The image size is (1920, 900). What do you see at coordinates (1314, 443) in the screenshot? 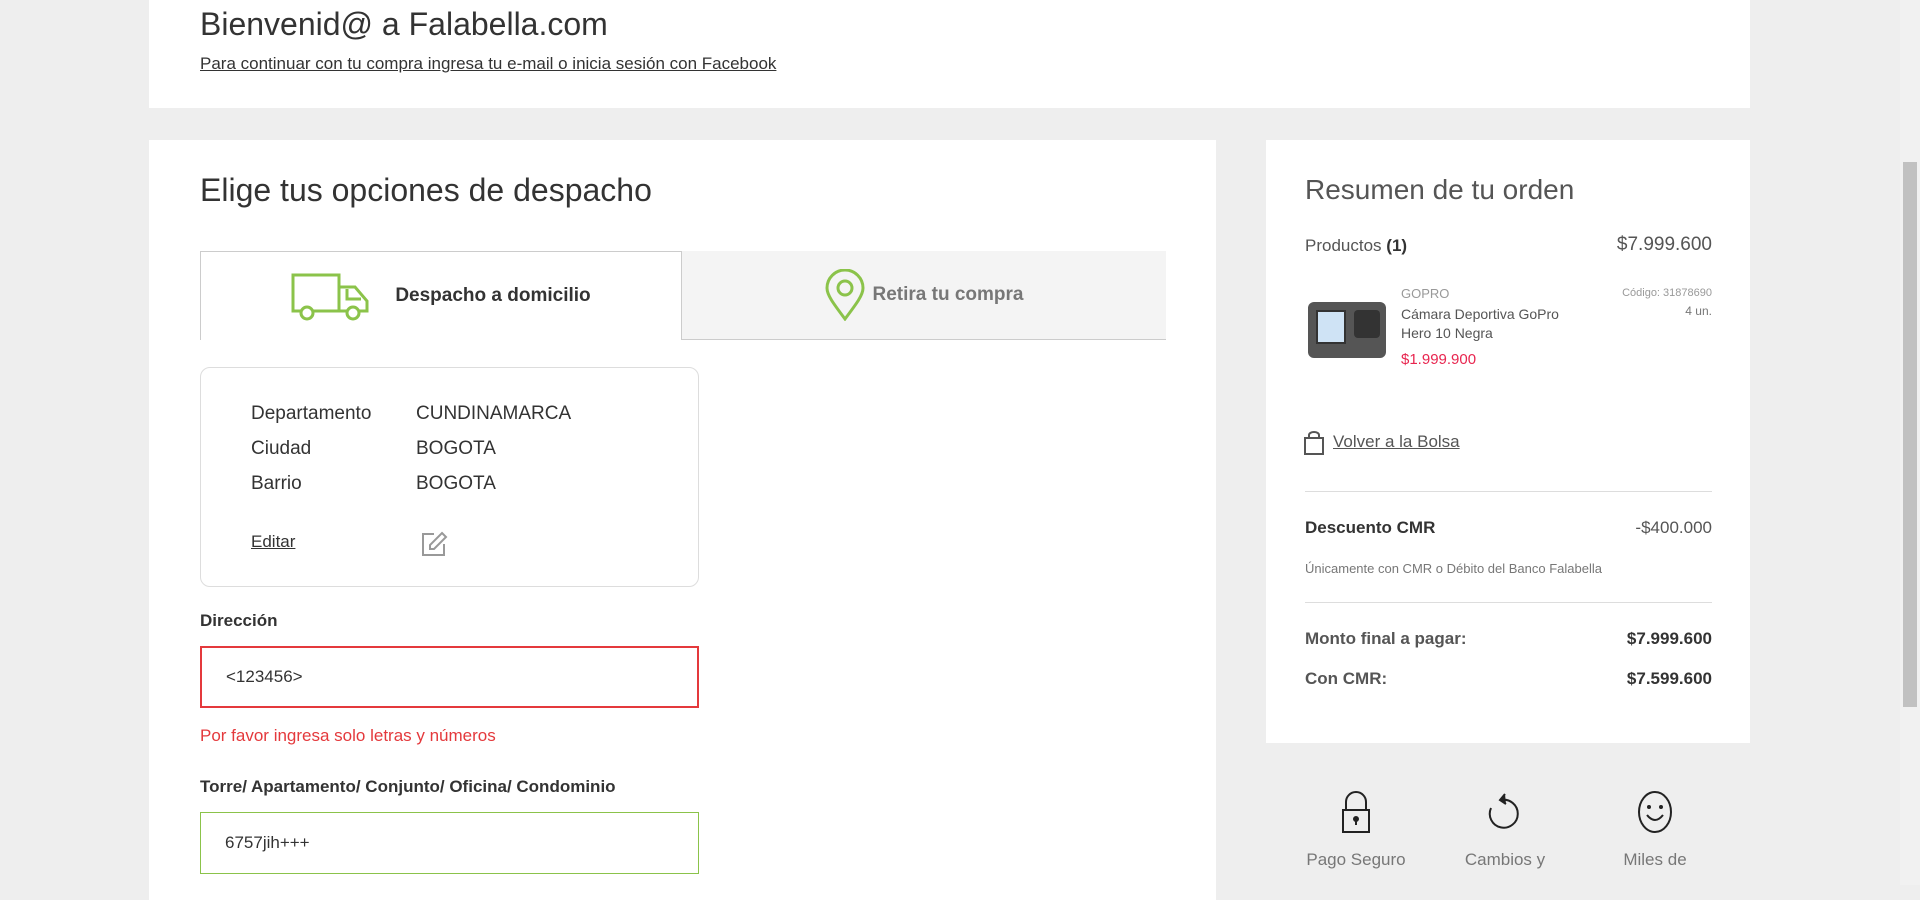
I see `shopping-bag-icon` at bounding box center [1314, 443].